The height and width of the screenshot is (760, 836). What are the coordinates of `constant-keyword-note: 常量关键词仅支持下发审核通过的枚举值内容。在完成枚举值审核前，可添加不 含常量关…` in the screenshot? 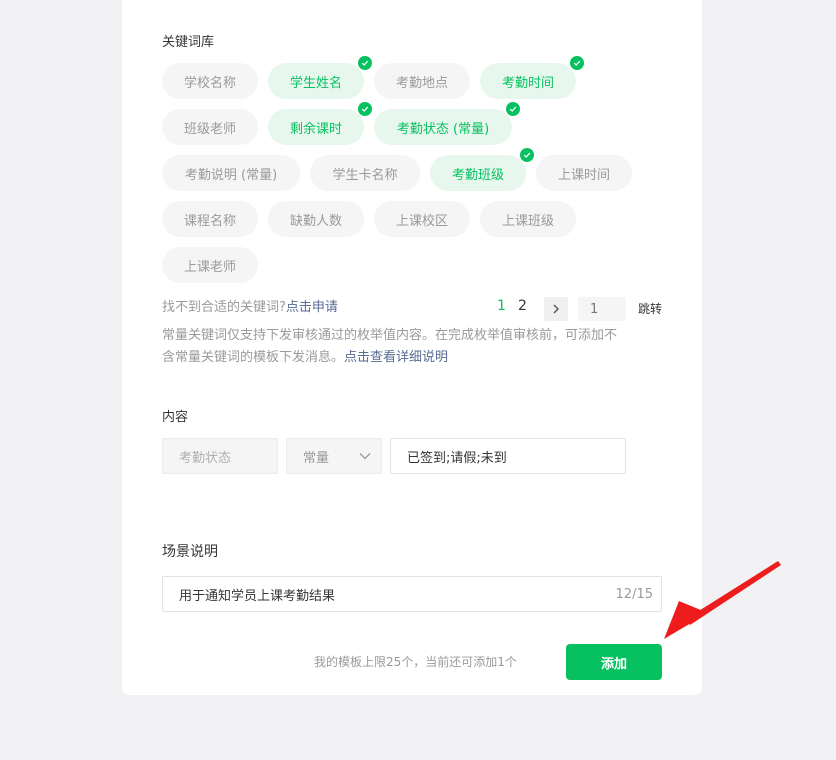 It's located at (412, 347).